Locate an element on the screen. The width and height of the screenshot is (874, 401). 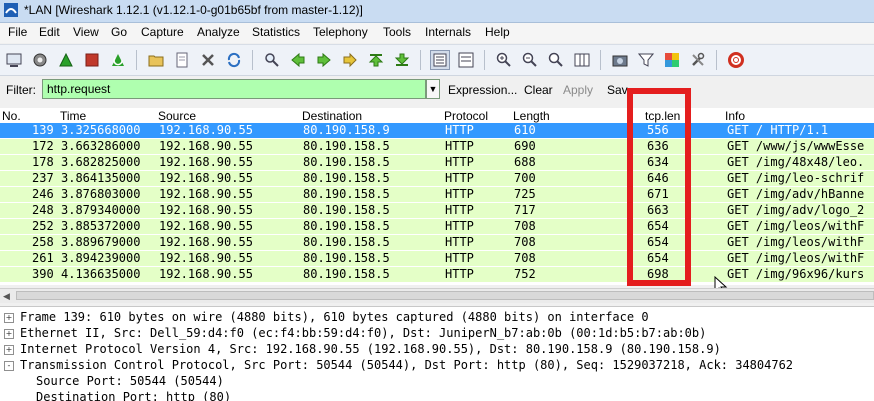
detail-tree-item-source-port: Source Port: 50544 (50544) is located at coordinates (437, 381).